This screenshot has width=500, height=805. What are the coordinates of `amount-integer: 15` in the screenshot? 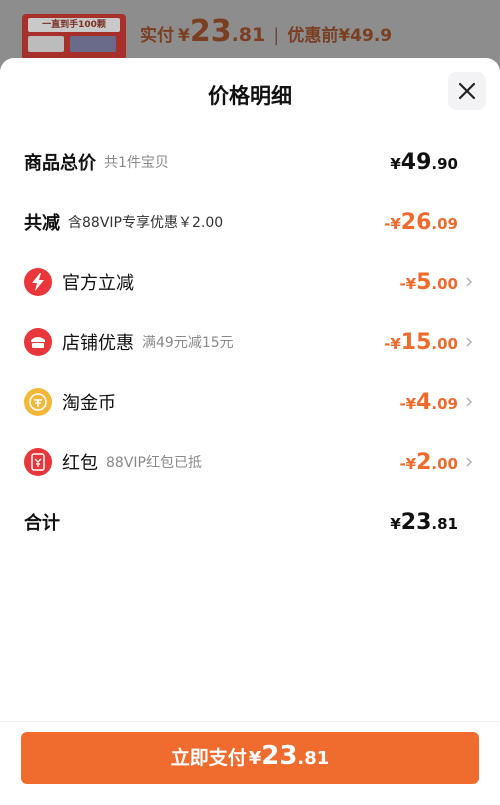 It's located at (416, 342).